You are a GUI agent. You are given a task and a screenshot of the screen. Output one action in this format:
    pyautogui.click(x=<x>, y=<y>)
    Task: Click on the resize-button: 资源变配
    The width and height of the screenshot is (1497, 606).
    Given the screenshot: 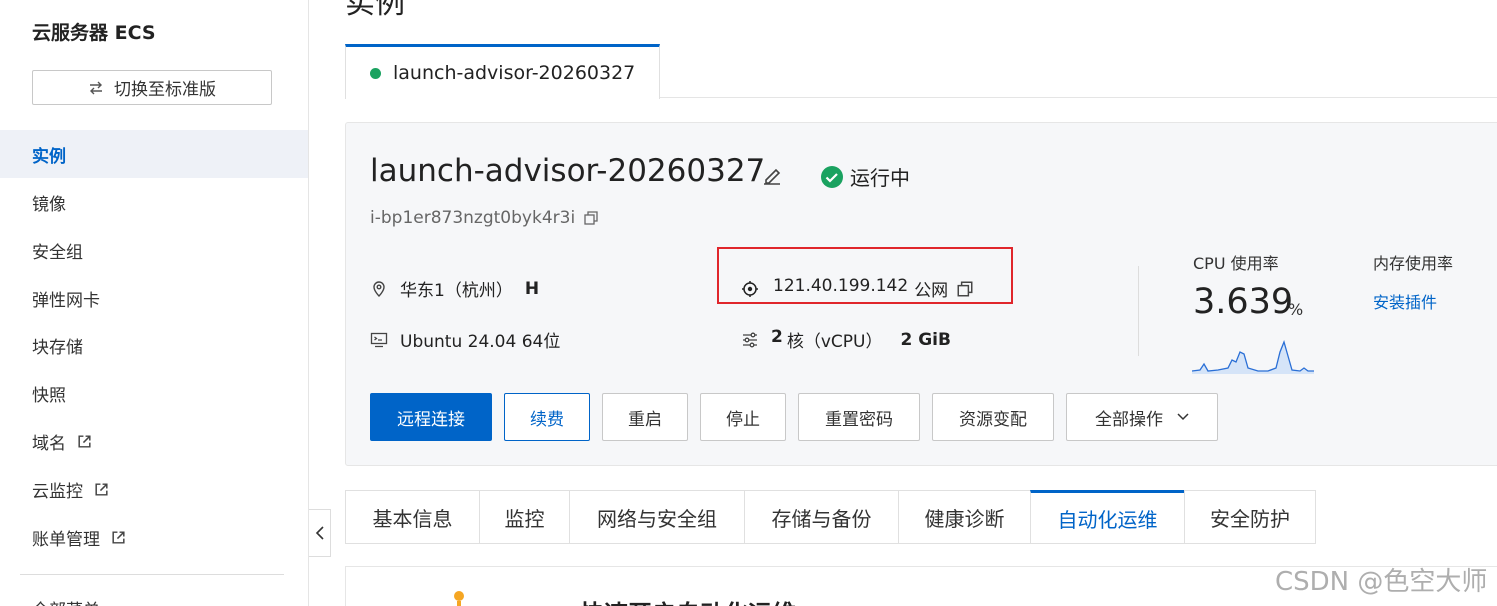 What is the action you would take?
    pyautogui.click(x=993, y=417)
    